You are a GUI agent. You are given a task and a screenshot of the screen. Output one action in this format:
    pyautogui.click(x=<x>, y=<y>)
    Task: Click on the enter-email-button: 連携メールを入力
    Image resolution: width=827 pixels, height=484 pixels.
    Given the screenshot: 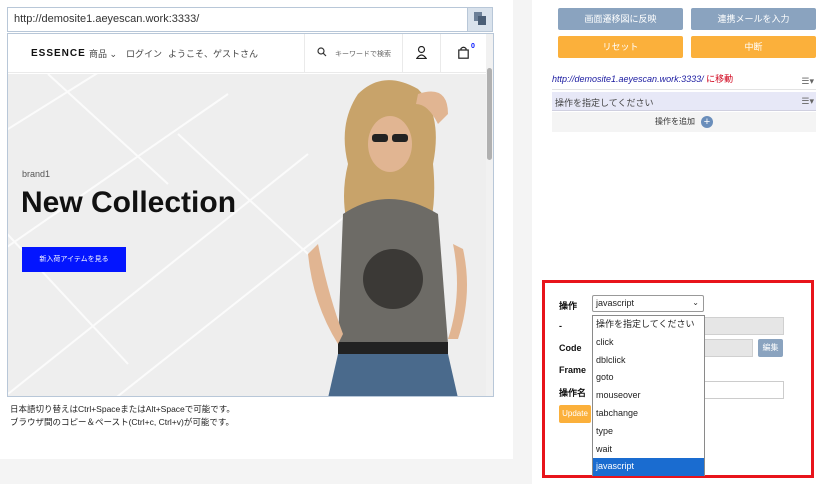 What is the action you would take?
    pyautogui.click(x=753, y=19)
    